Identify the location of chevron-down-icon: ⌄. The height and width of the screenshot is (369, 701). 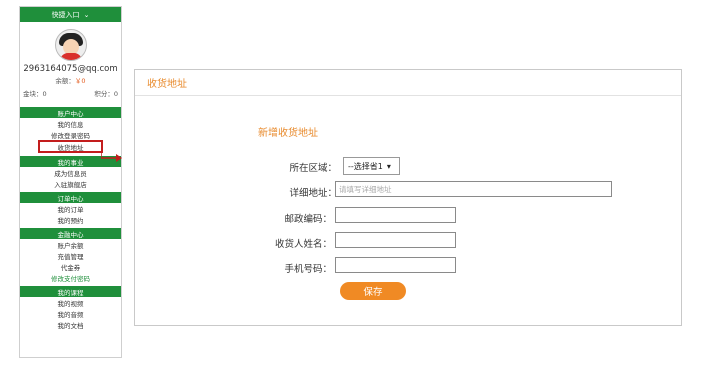
(86, 14).